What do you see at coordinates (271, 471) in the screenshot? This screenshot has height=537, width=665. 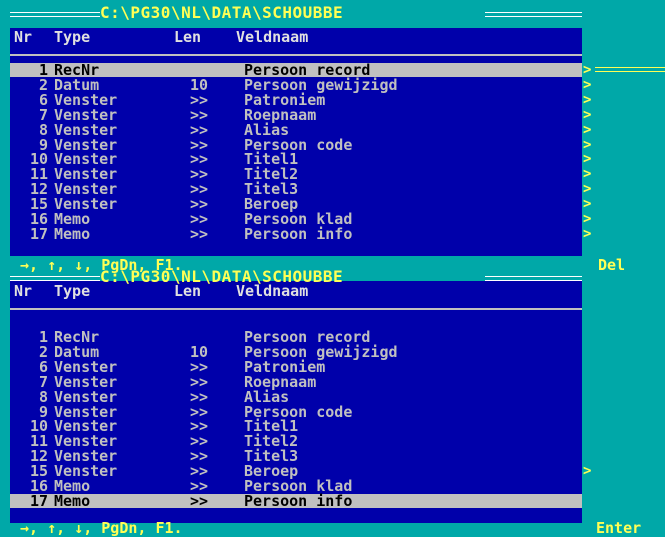 I see `field-name: Beroep` at bounding box center [271, 471].